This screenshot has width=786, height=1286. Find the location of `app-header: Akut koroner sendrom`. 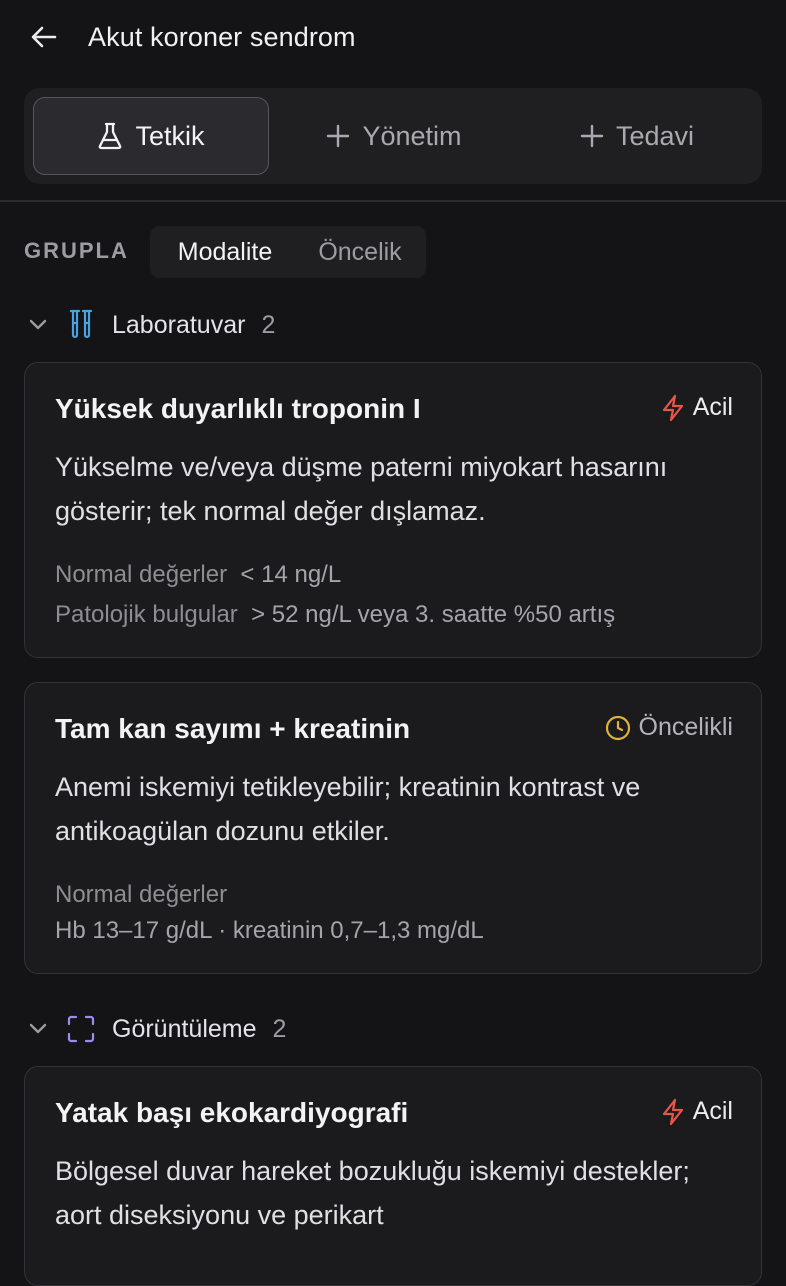

app-header: Akut koroner sendrom is located at coordinates (393, 37).